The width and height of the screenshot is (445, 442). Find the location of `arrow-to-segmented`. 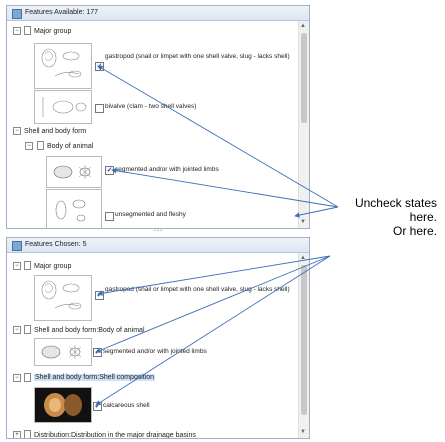

arrow-to-segmented is located at coordinates (225, 188).